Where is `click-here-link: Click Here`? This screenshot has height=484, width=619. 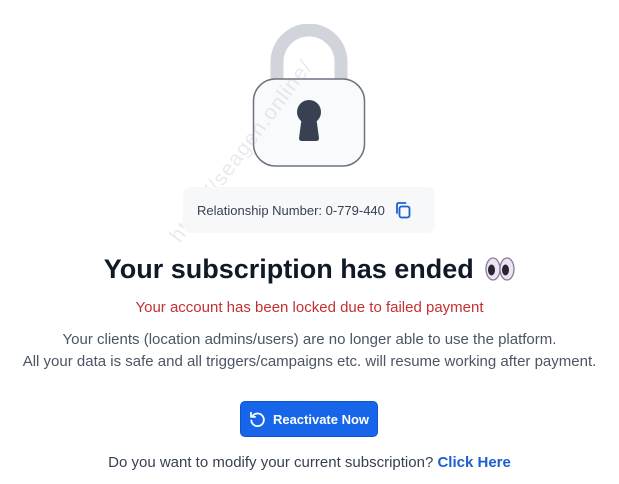 click-here-link: Click Here is located at coordinates (473, 462).